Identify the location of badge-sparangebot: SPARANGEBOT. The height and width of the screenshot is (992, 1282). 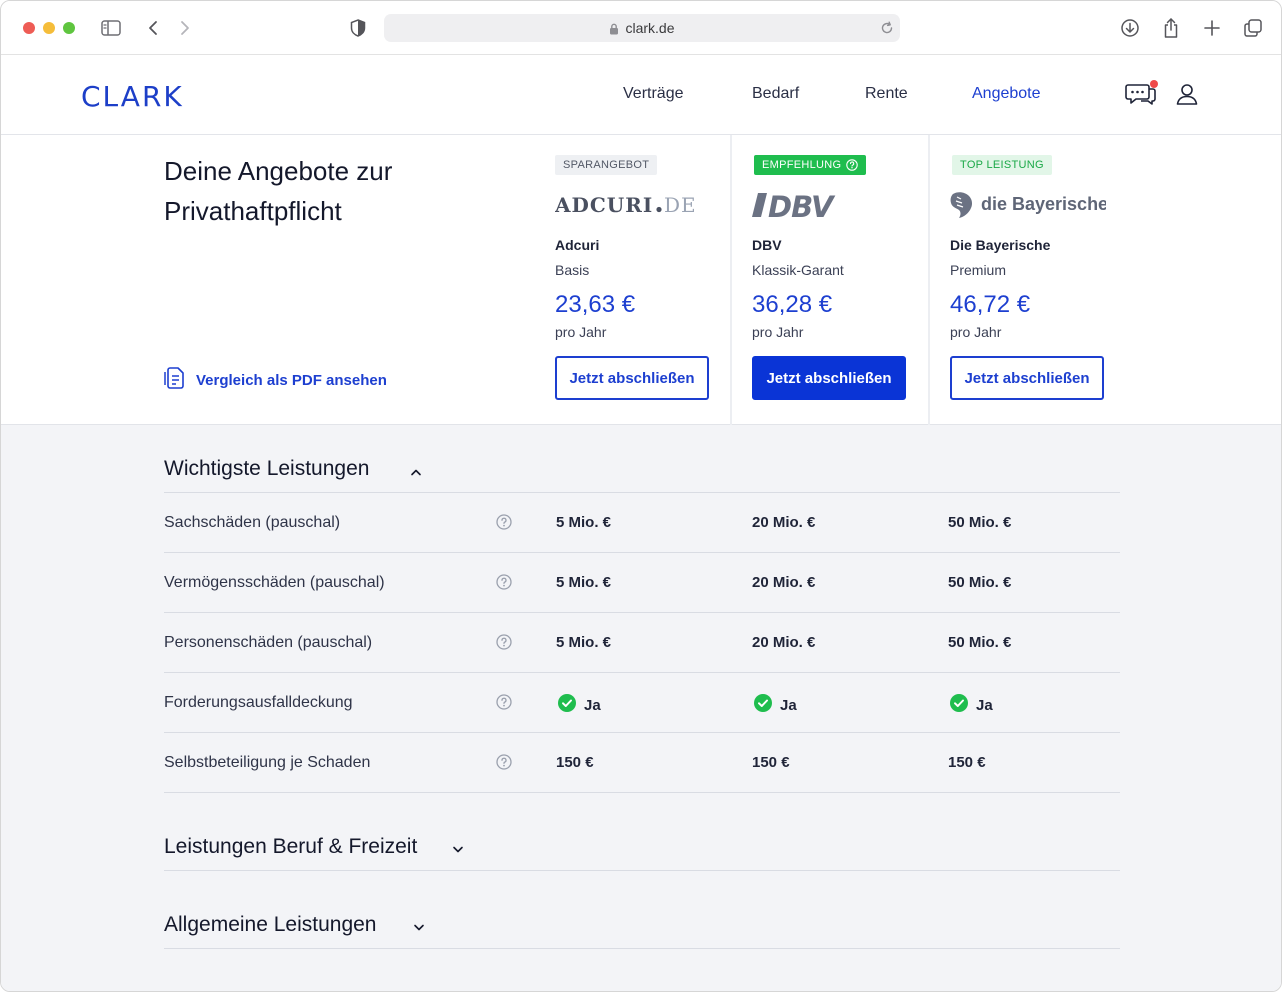
(606, 165).